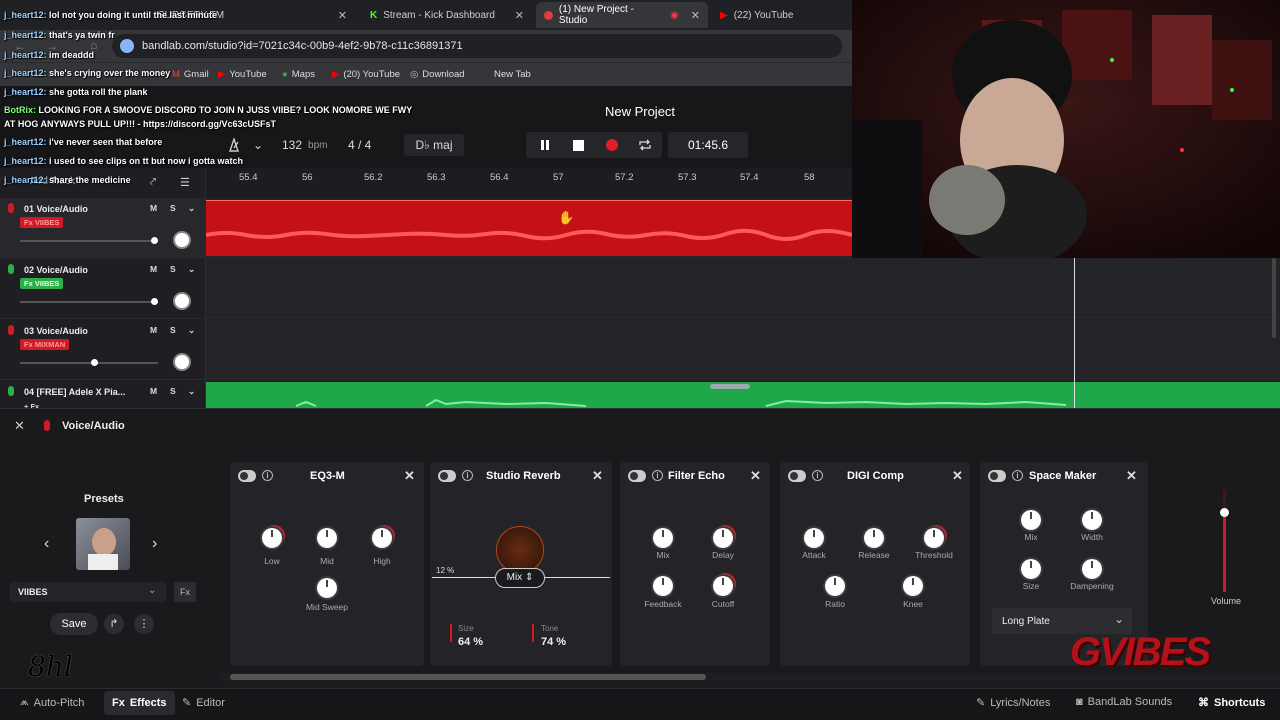 The image size is (1280, 720). I want to click on reverb-mix-orb, so click(520, 550).